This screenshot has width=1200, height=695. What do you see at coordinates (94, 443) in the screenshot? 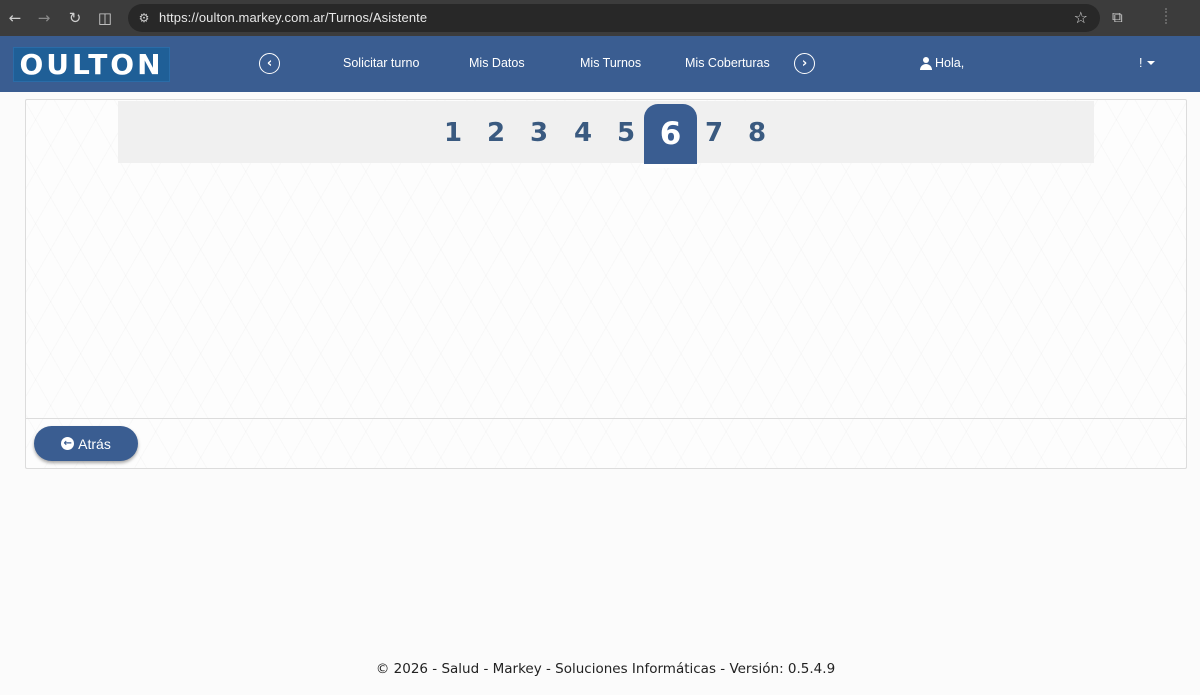
I see `back-button-label: Atrás` at bounding box center [94, 443].